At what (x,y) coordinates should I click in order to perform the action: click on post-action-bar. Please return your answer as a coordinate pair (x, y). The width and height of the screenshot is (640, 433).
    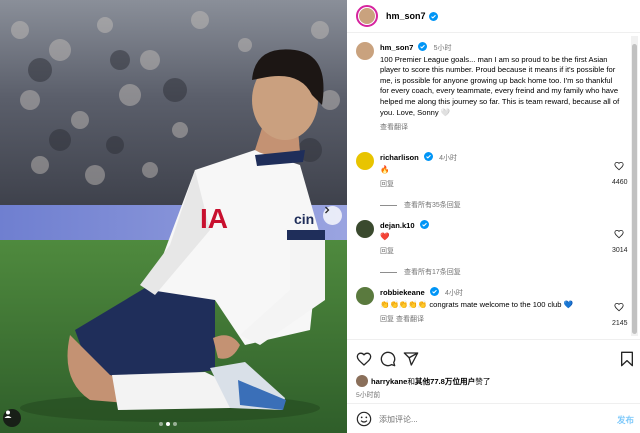
    Looking at the image, I should click on (493, 358).